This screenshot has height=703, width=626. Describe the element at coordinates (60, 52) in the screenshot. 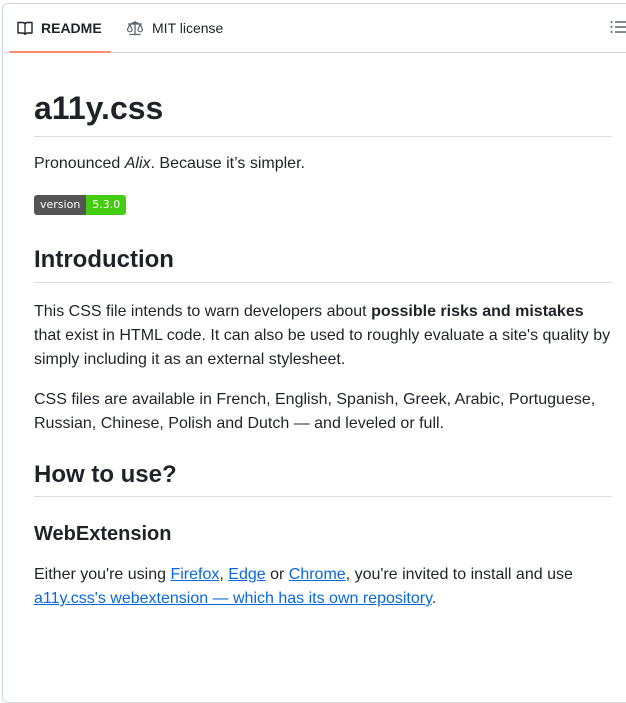

I see `active-tab-indicator` at that location.